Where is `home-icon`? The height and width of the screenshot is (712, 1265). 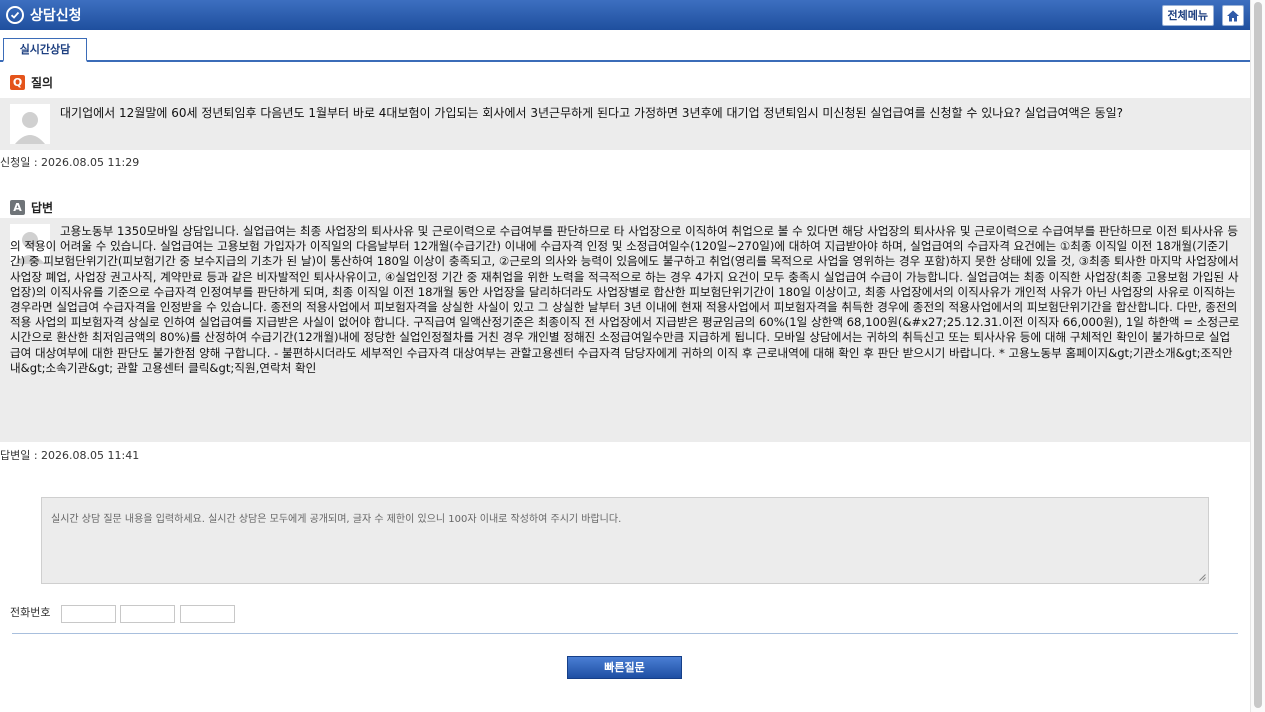 home-icon is located at coordinates (1233, 15).